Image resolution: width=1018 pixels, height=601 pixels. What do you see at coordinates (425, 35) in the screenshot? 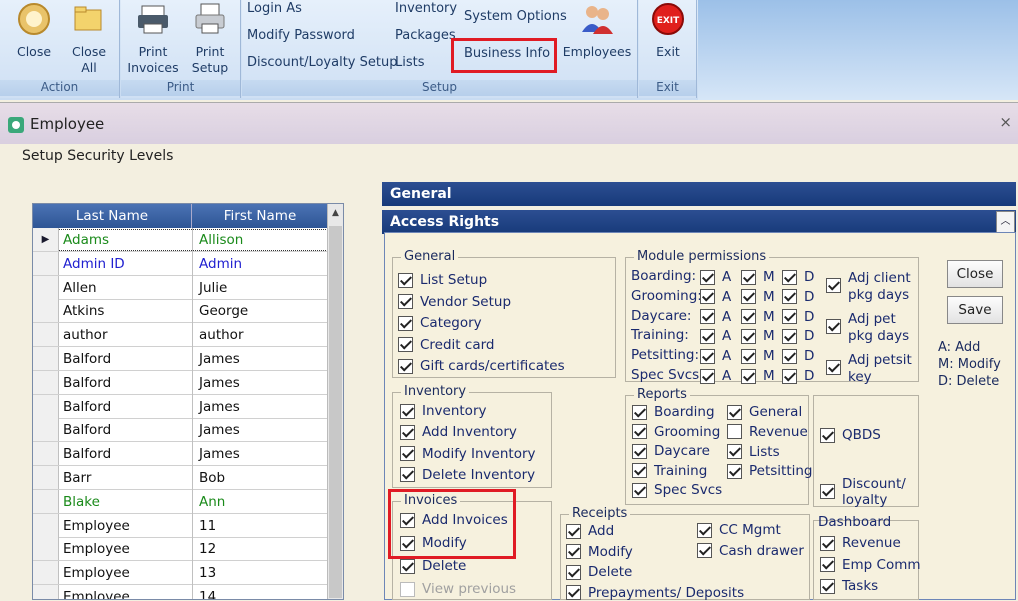
I see `packages-button: Packages` at bounding box center [425, 35].